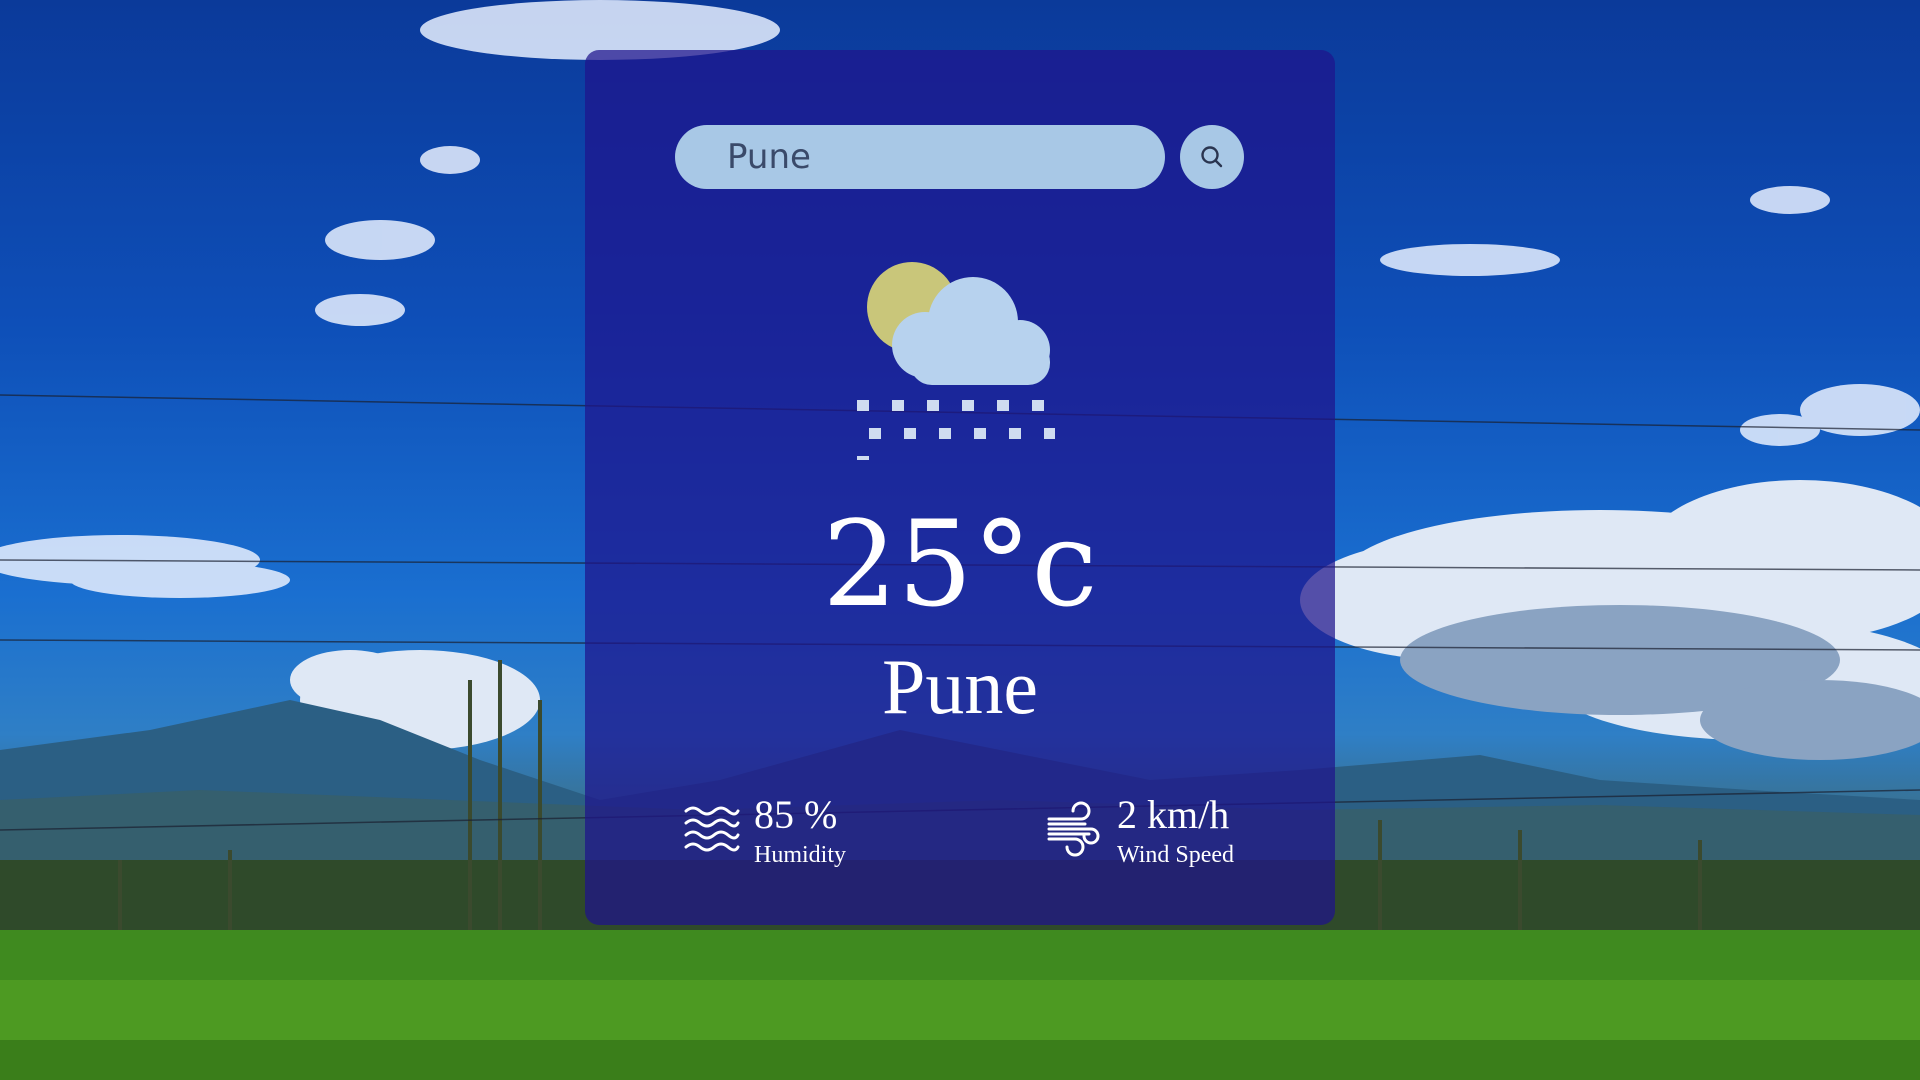 The width and height of the screenshot is (1920, 1080). I want to click on wind-label: Wind Speed, so click(1176, 855).